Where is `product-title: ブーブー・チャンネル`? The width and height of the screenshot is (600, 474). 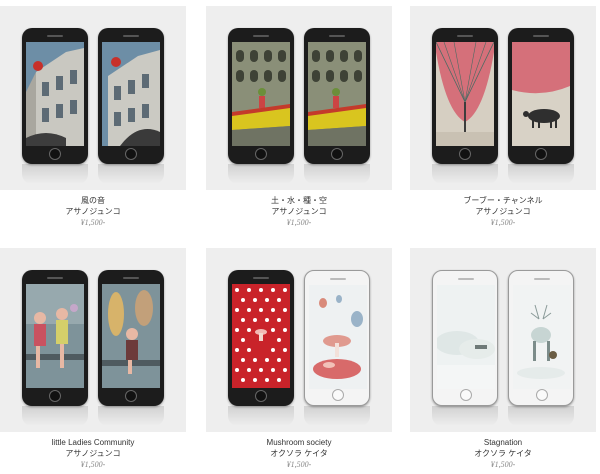
product-title: ブーブー・チャンネル is located at coordinates (503, 200).